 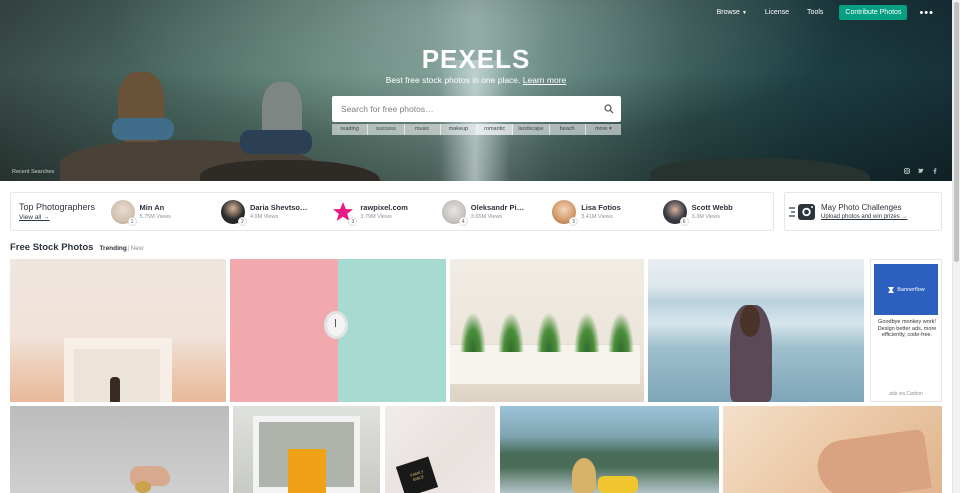 I want to click on photo-alarm-clock, so click(x=338, y=330).